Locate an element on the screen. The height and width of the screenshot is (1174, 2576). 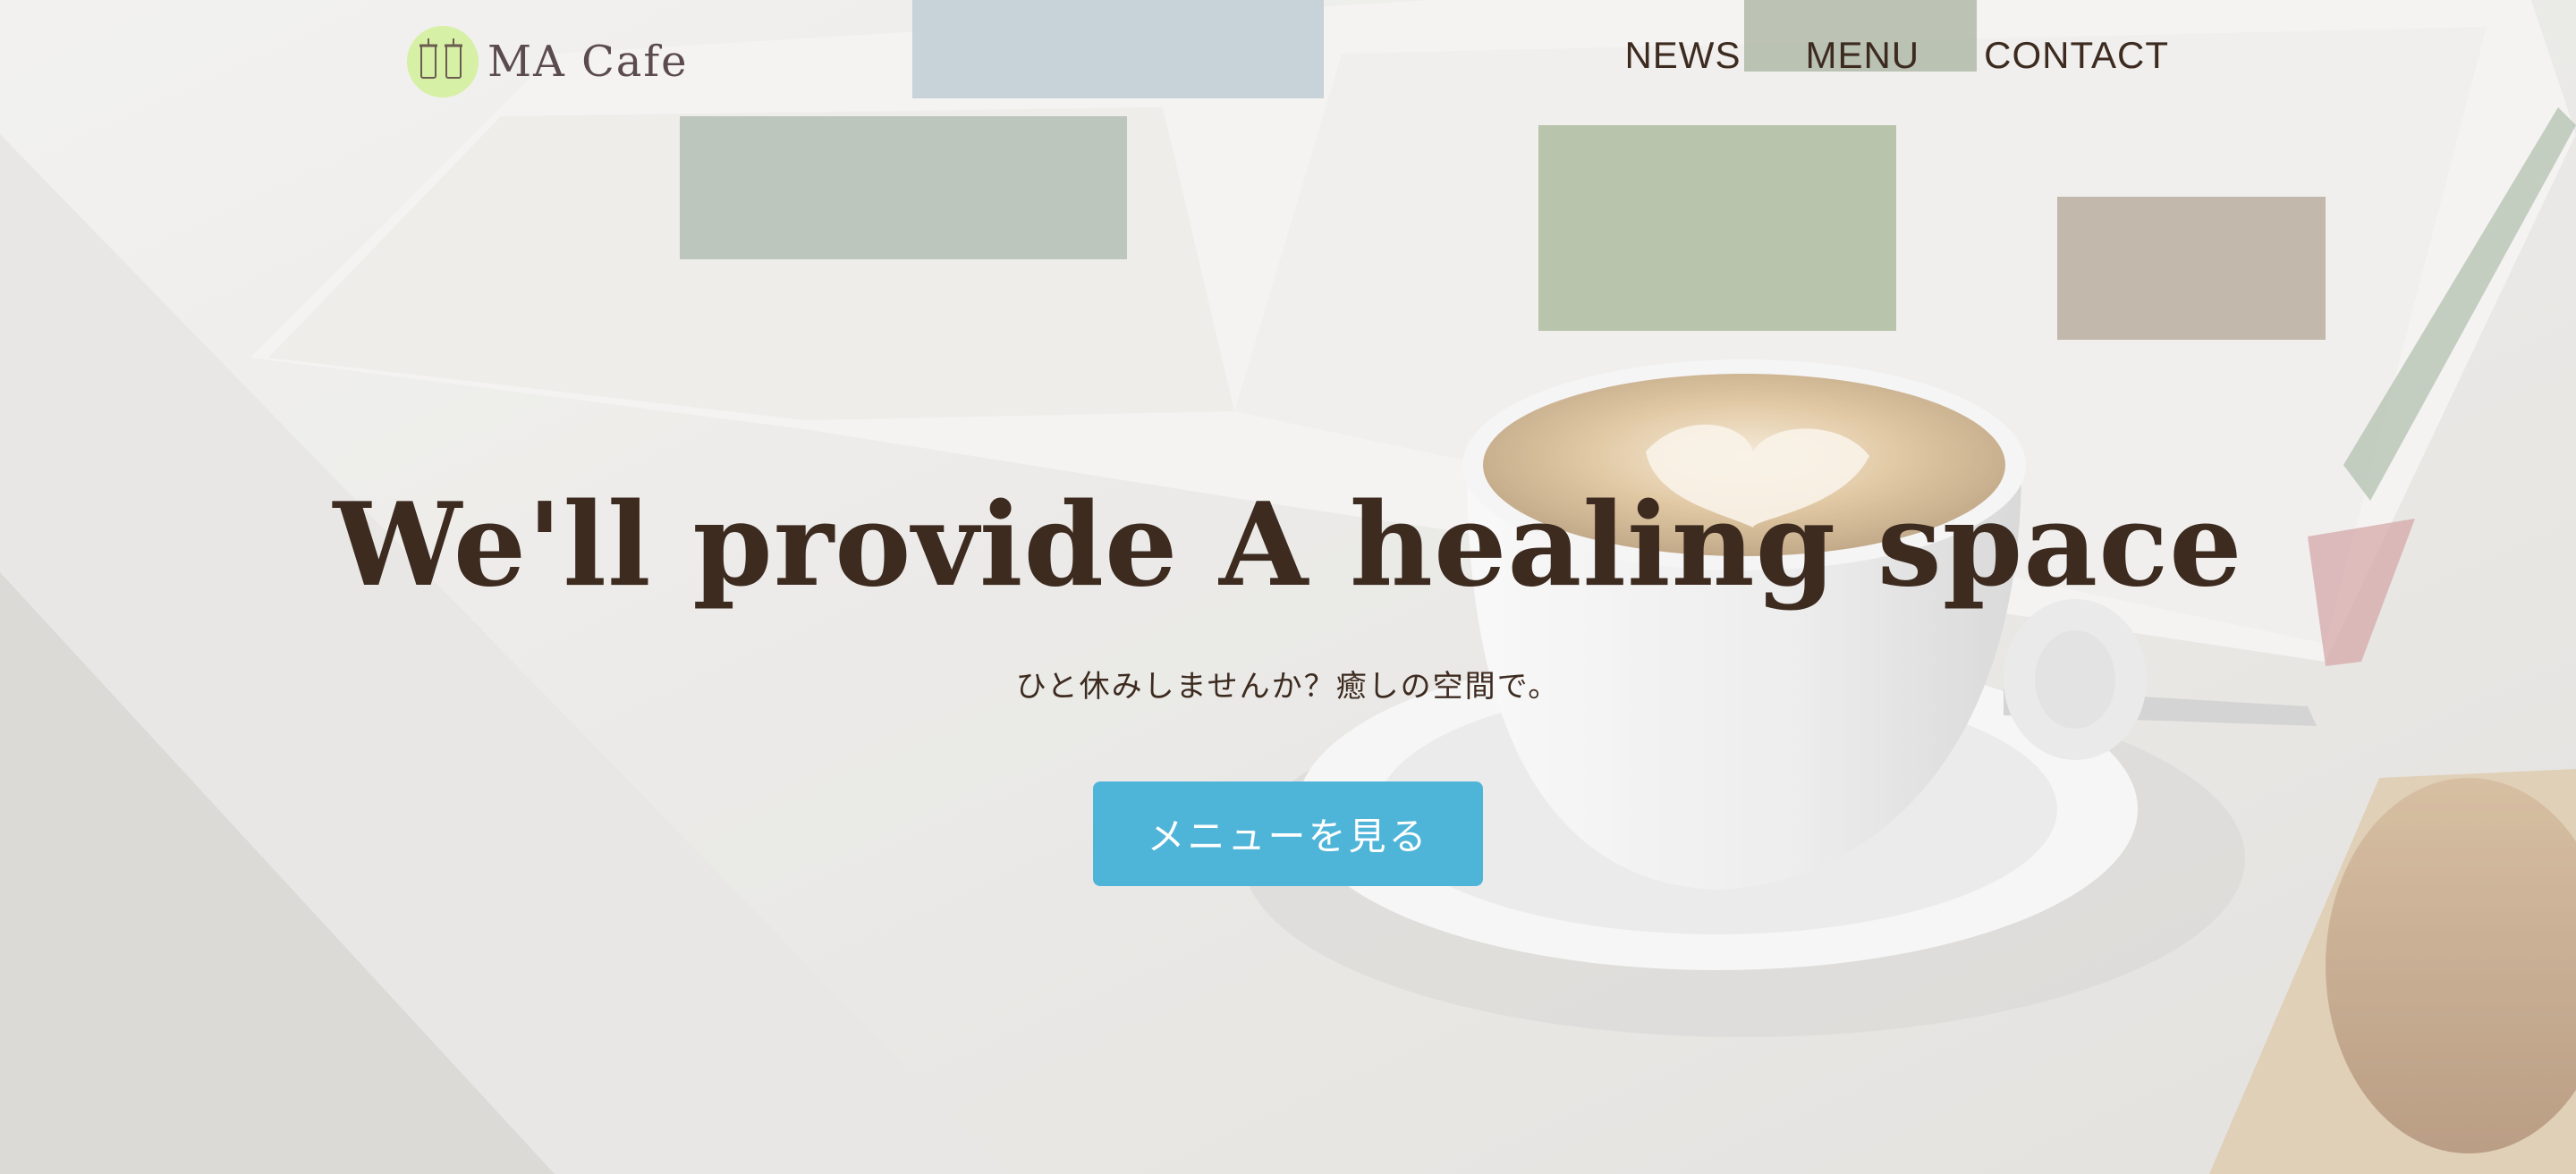
site-header: MA Cafe NEWS MENU CONTACT is located at coordinates (1288, 62).